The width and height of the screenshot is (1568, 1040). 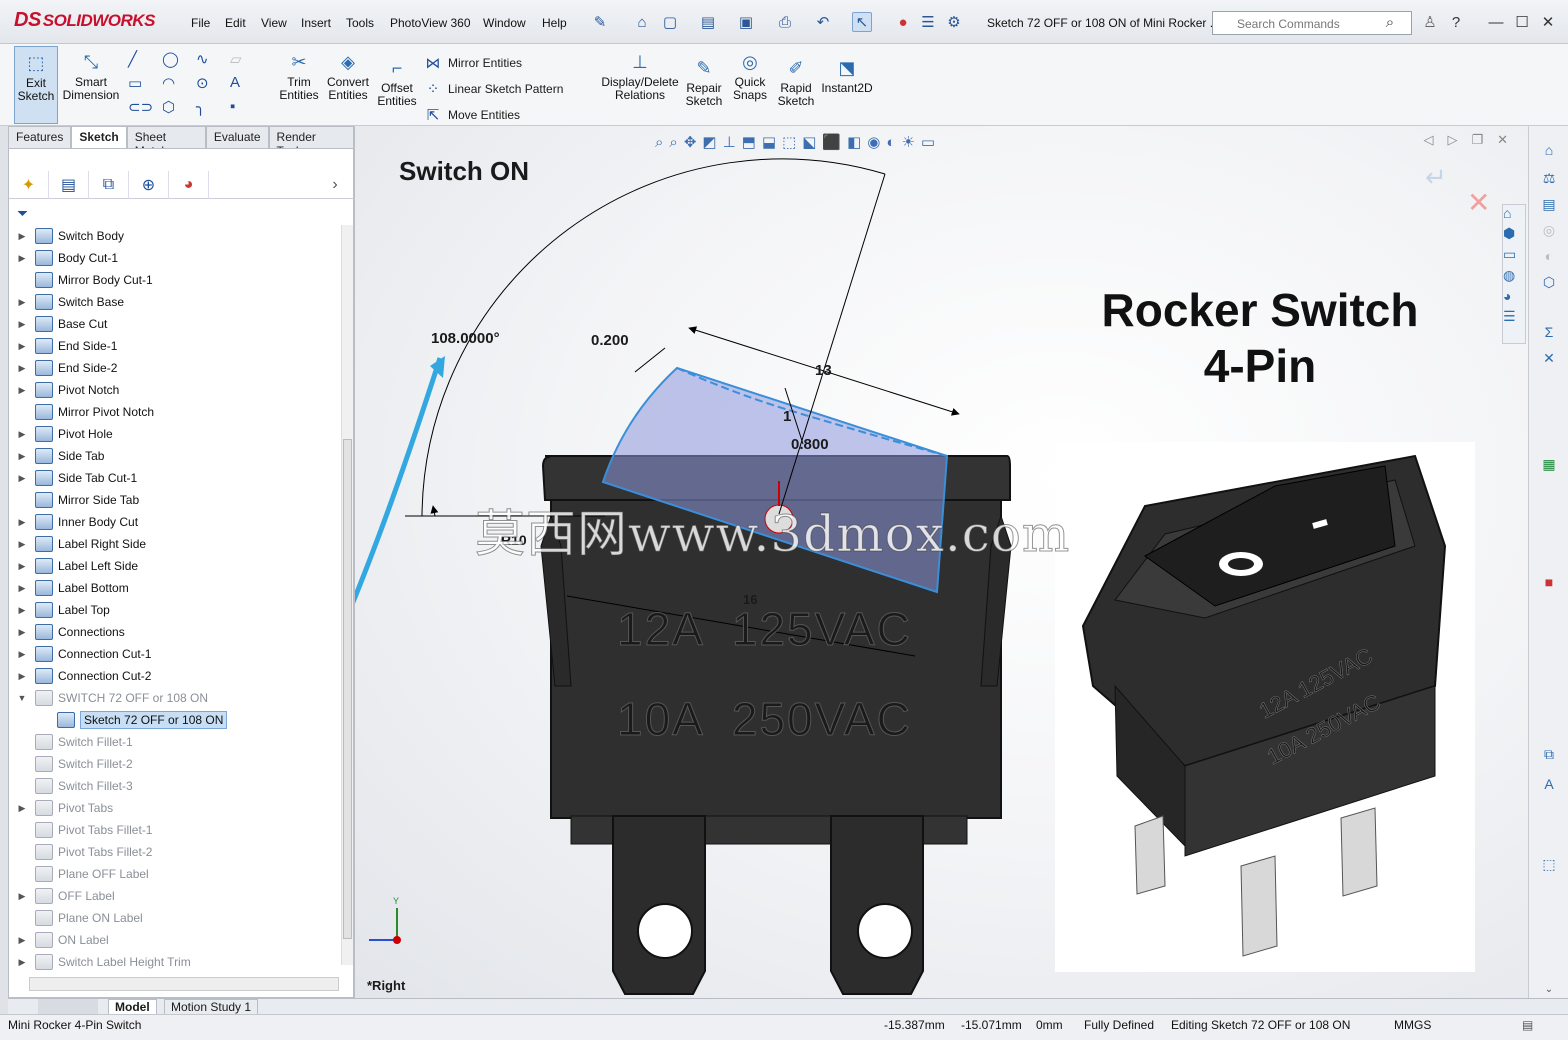 What do you see at coordinates (1514, 233) in the screenshot?
I see `3d-view-icon: ⬢` at bounding box center [1514, 233].